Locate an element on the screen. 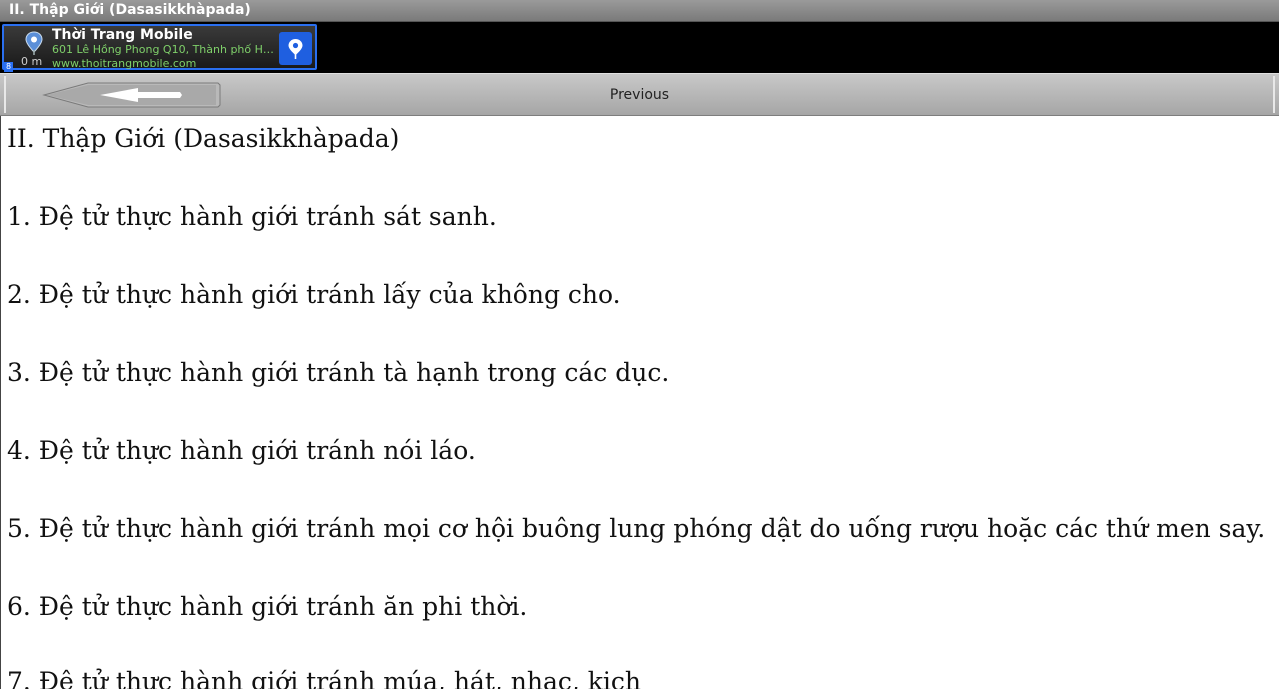  location-pin-icon is located at coordinates (295, 49).